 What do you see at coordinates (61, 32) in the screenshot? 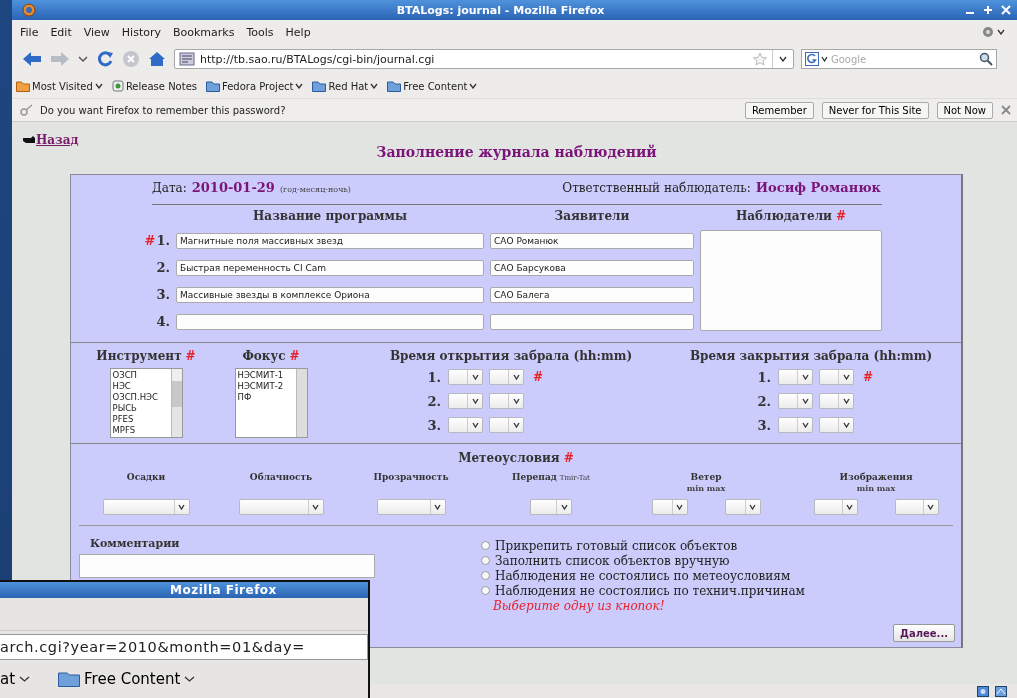
I see `menu-item: Edit` at bounding box center [61, 32].